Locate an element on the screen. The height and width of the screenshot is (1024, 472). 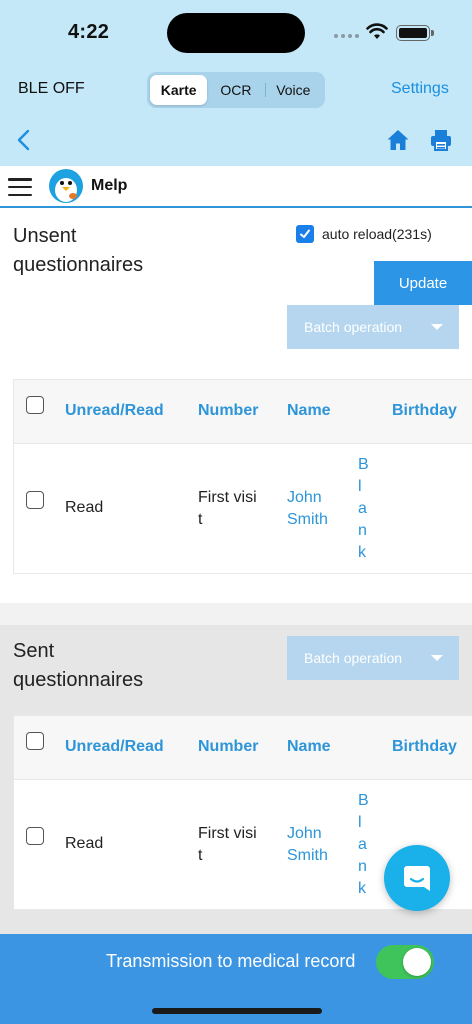
ble-status: BLE OFF is located at coordinates (51, 89).